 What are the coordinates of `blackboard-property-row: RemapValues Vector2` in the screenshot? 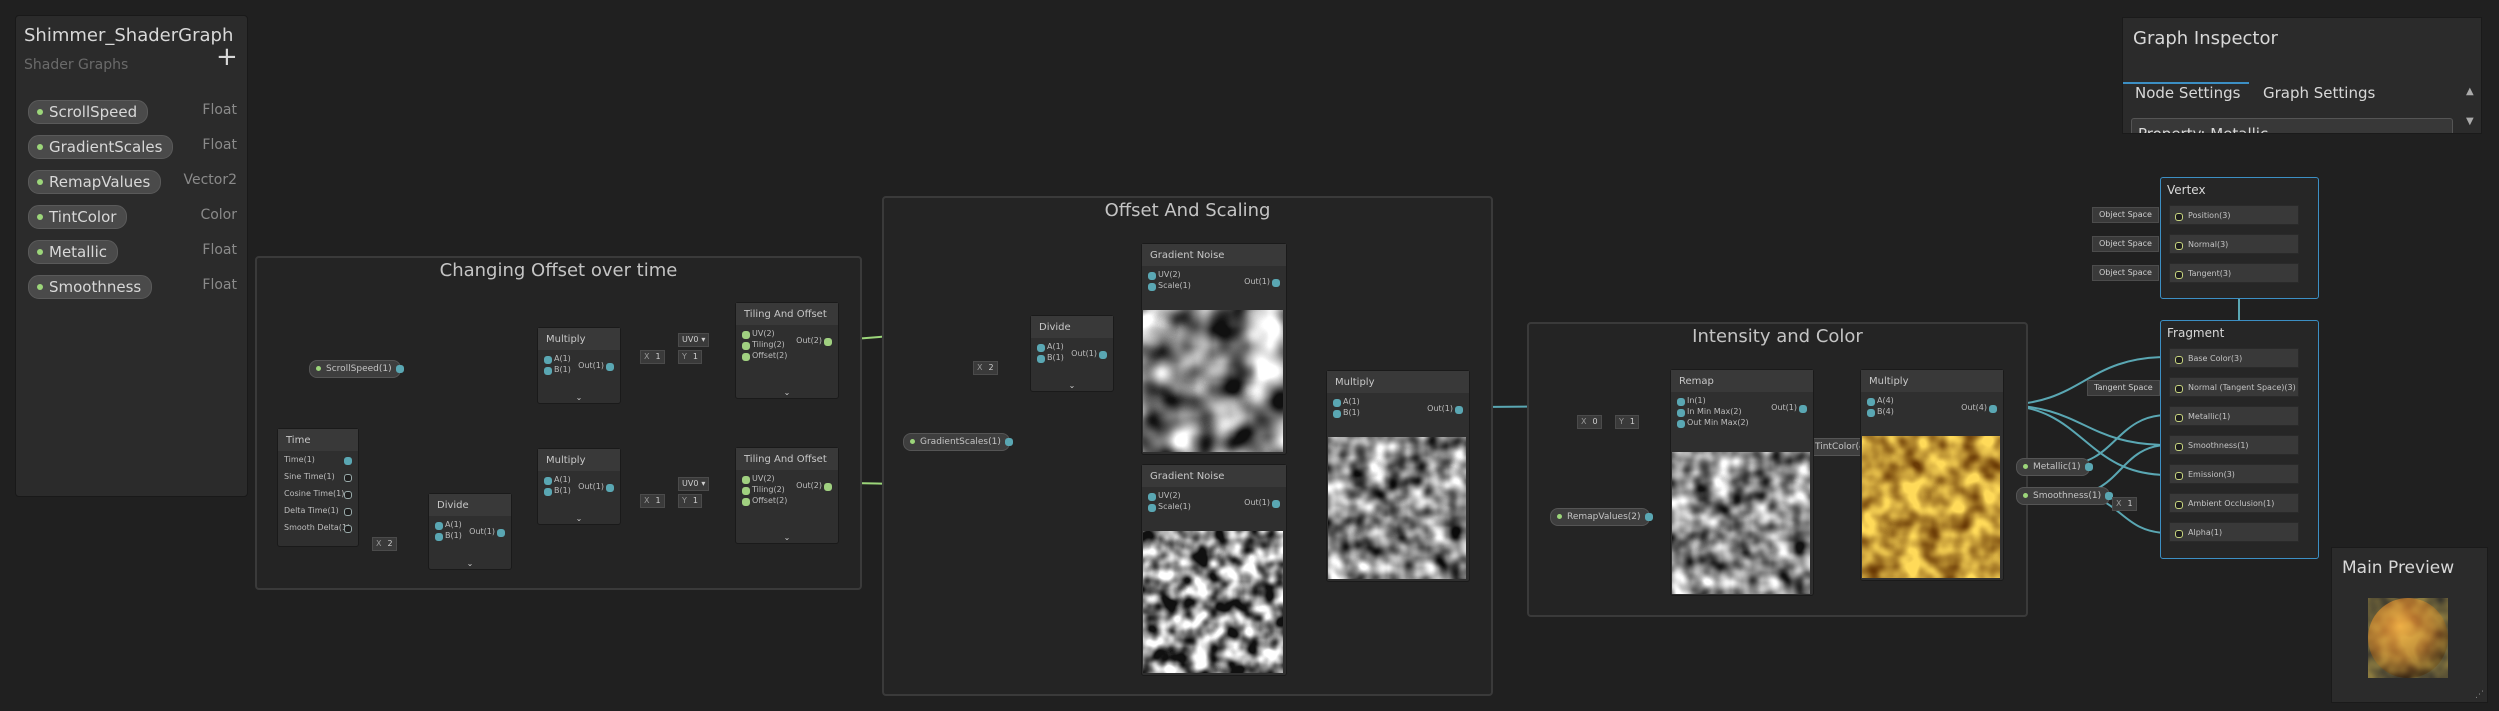 It's located at (131, 181).